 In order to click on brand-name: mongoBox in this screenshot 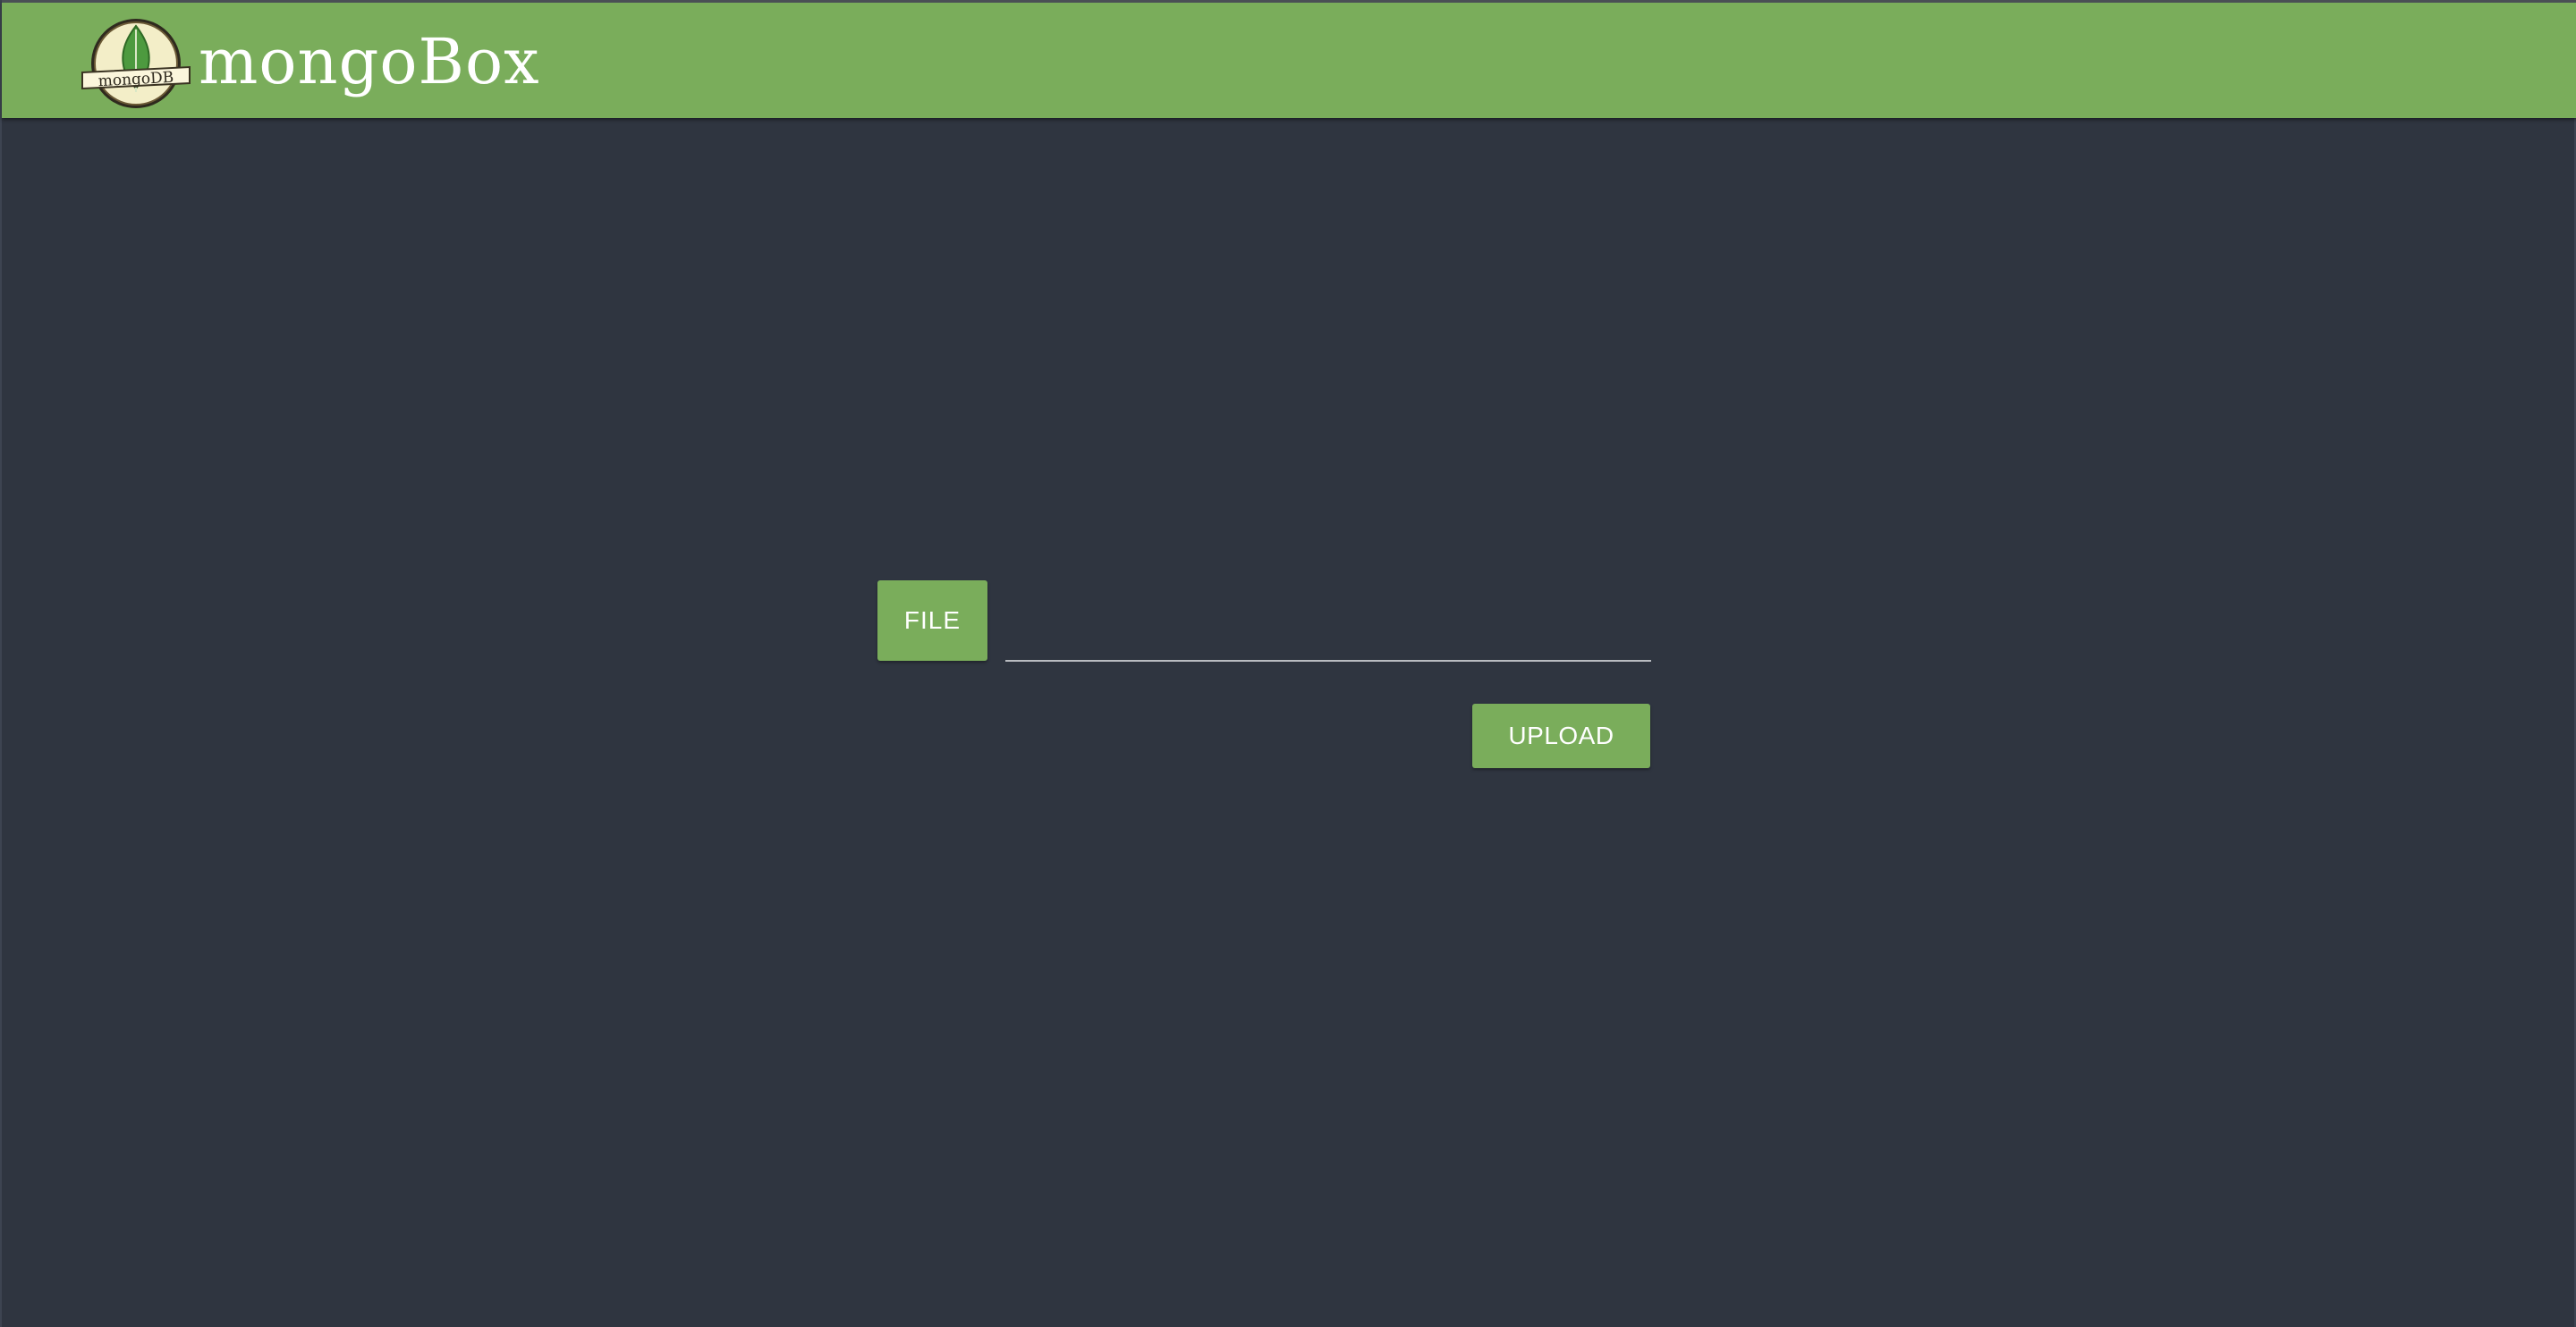, I will do `click(369, 61)`.